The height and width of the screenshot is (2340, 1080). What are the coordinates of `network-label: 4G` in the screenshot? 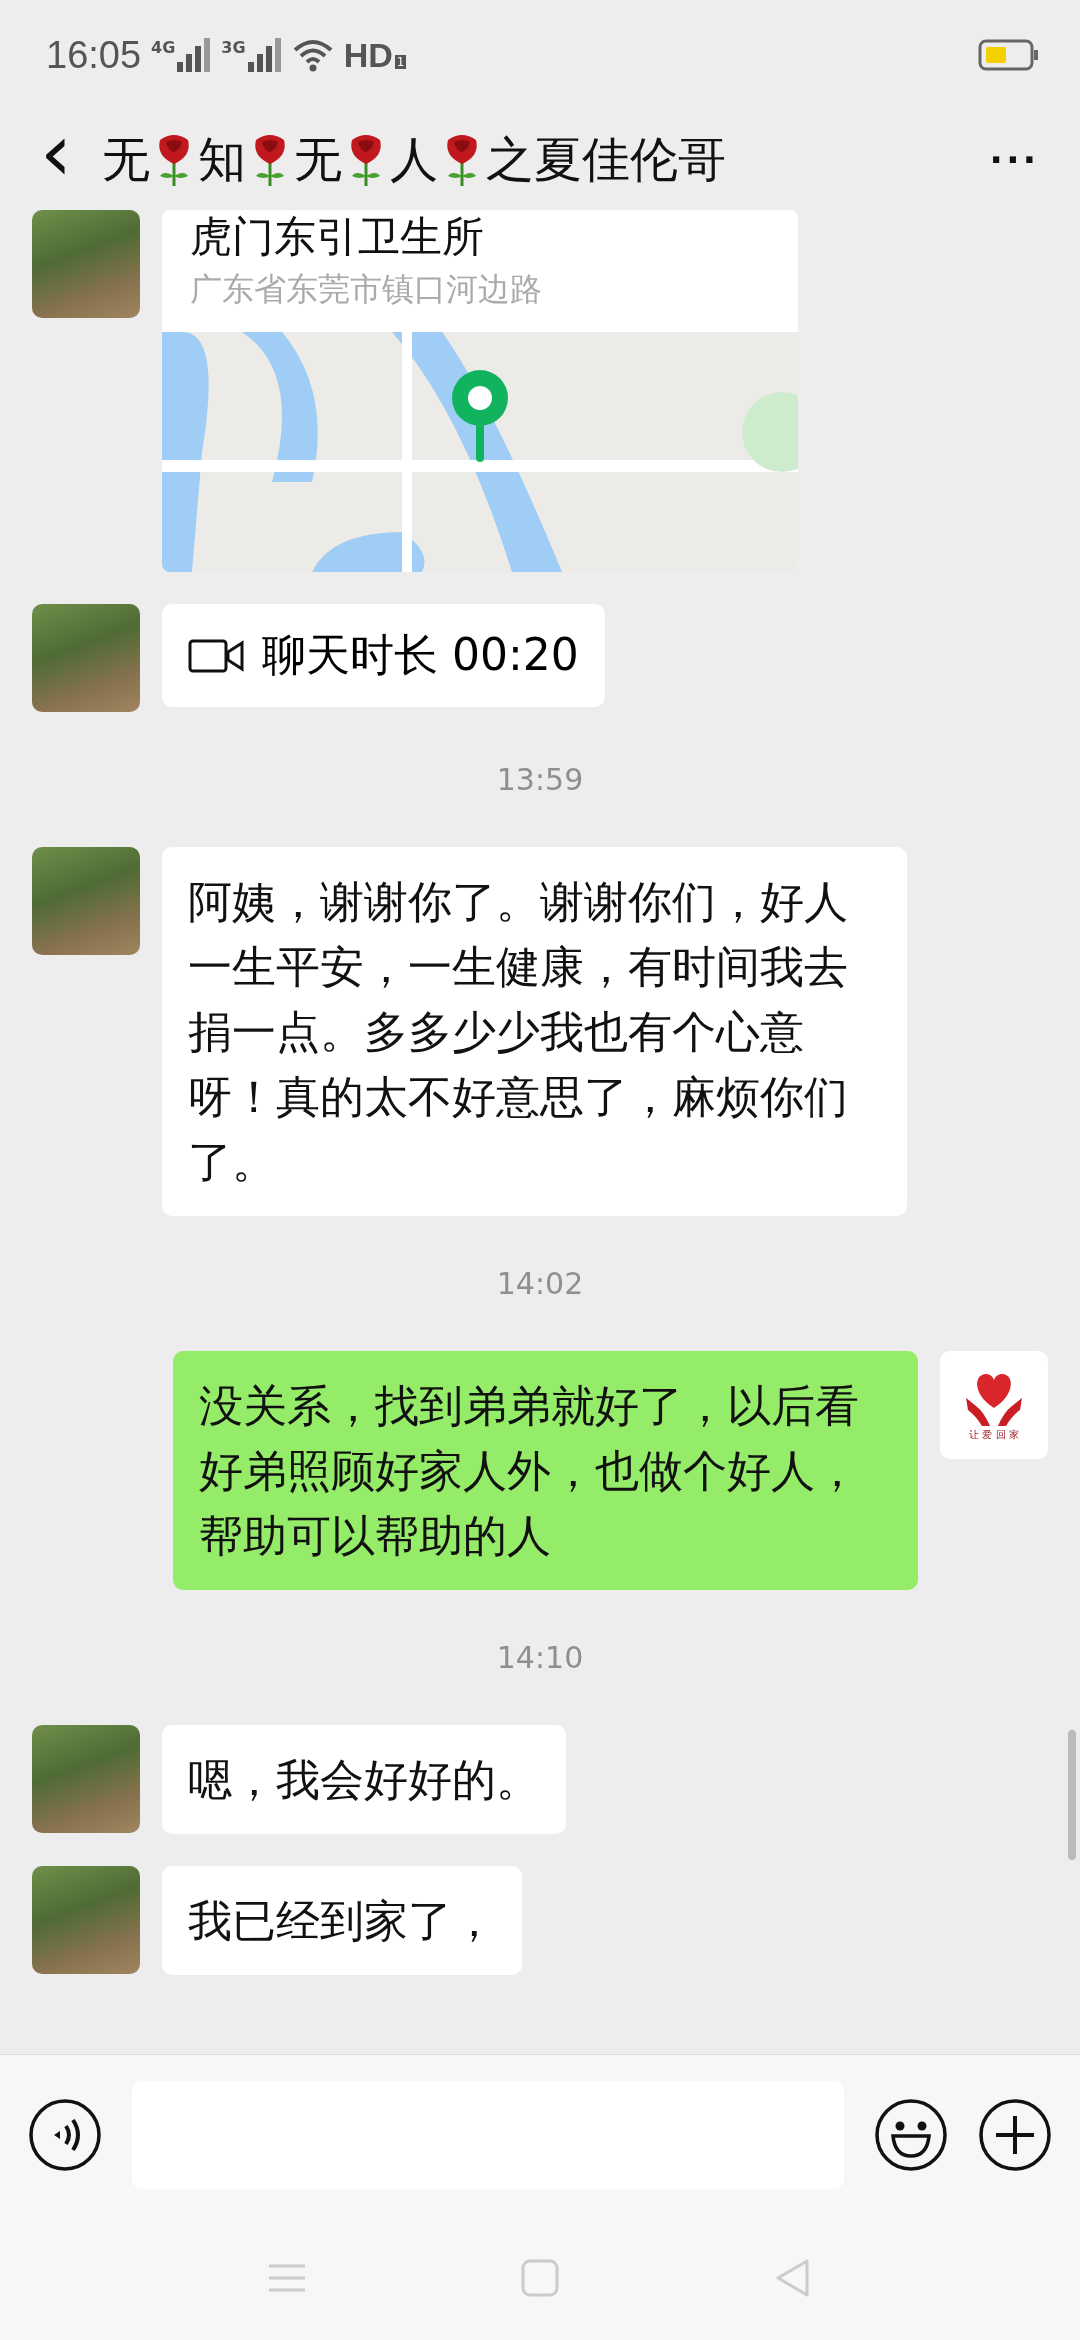 It's located at (163, 47).